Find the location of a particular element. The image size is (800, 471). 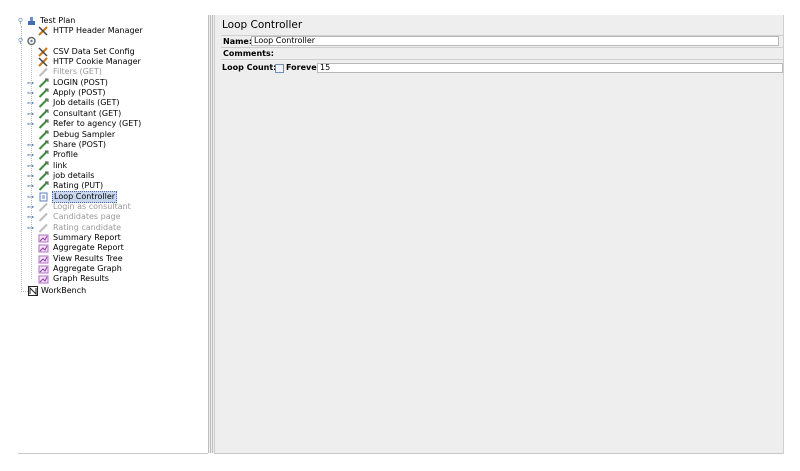

tree-node-label: Refer to agency (GET) is located at coordinates (97, 123).